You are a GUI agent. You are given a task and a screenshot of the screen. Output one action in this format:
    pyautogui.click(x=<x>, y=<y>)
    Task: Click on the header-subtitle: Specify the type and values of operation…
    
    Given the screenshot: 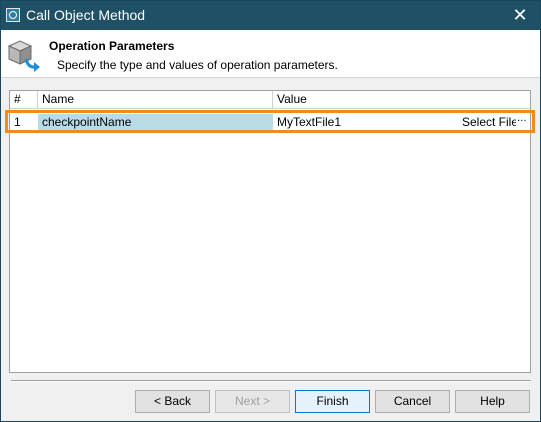 What is the action you would take?
    pyautogui.click(x=197, y=65)
    